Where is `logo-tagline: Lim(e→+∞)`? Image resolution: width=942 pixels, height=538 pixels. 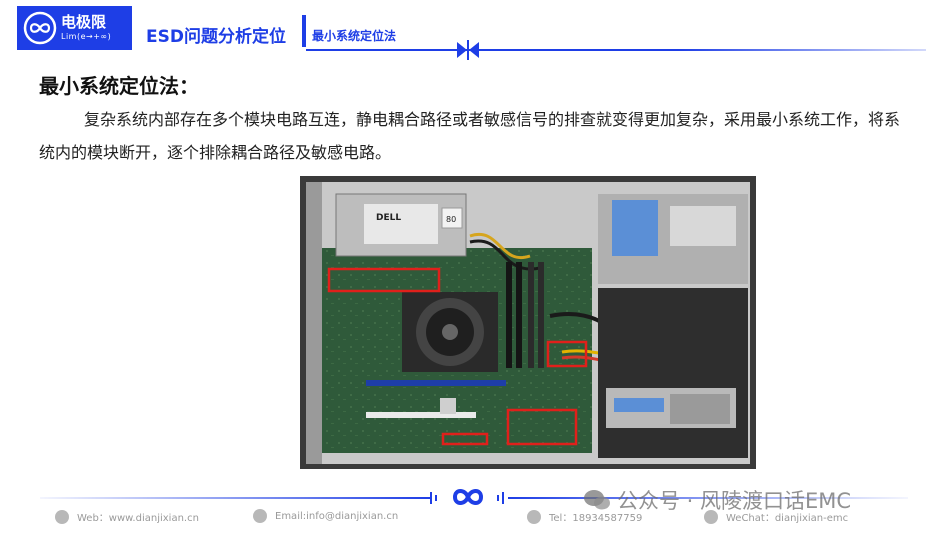 logo-tagline: Lim(e→+∞) is located at coordinates (86, 36).